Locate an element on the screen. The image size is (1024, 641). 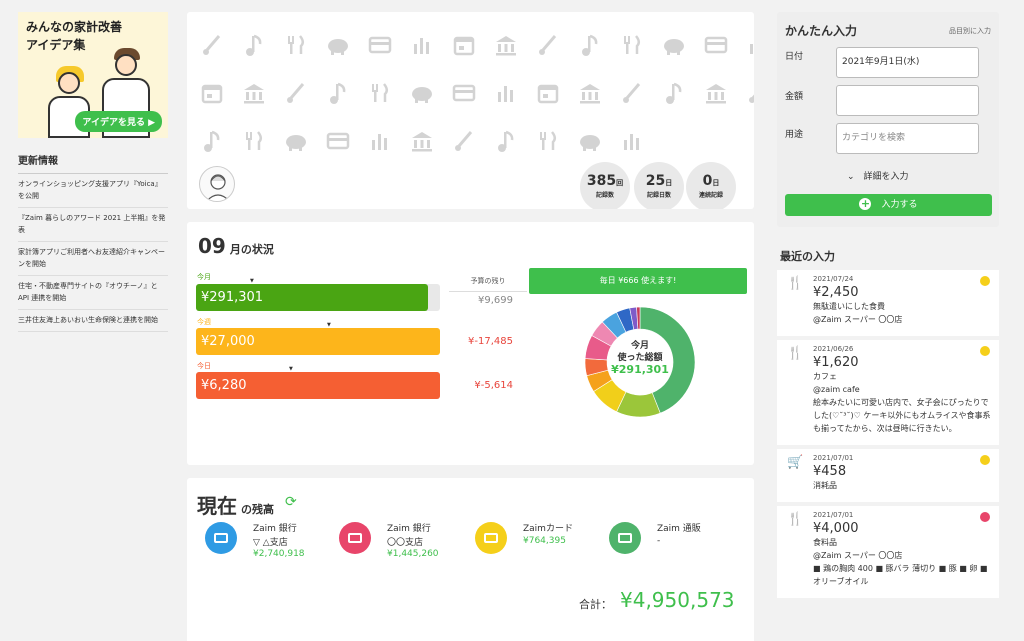
entry-amount: ¥2,450 is located at coordinates (836, 292).